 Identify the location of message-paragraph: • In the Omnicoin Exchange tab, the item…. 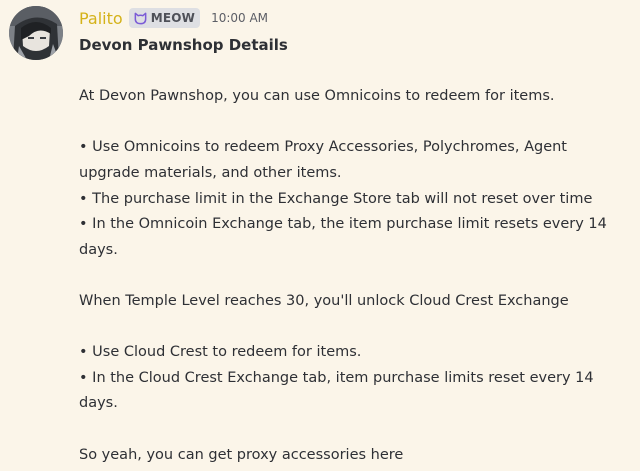
(343, 237).